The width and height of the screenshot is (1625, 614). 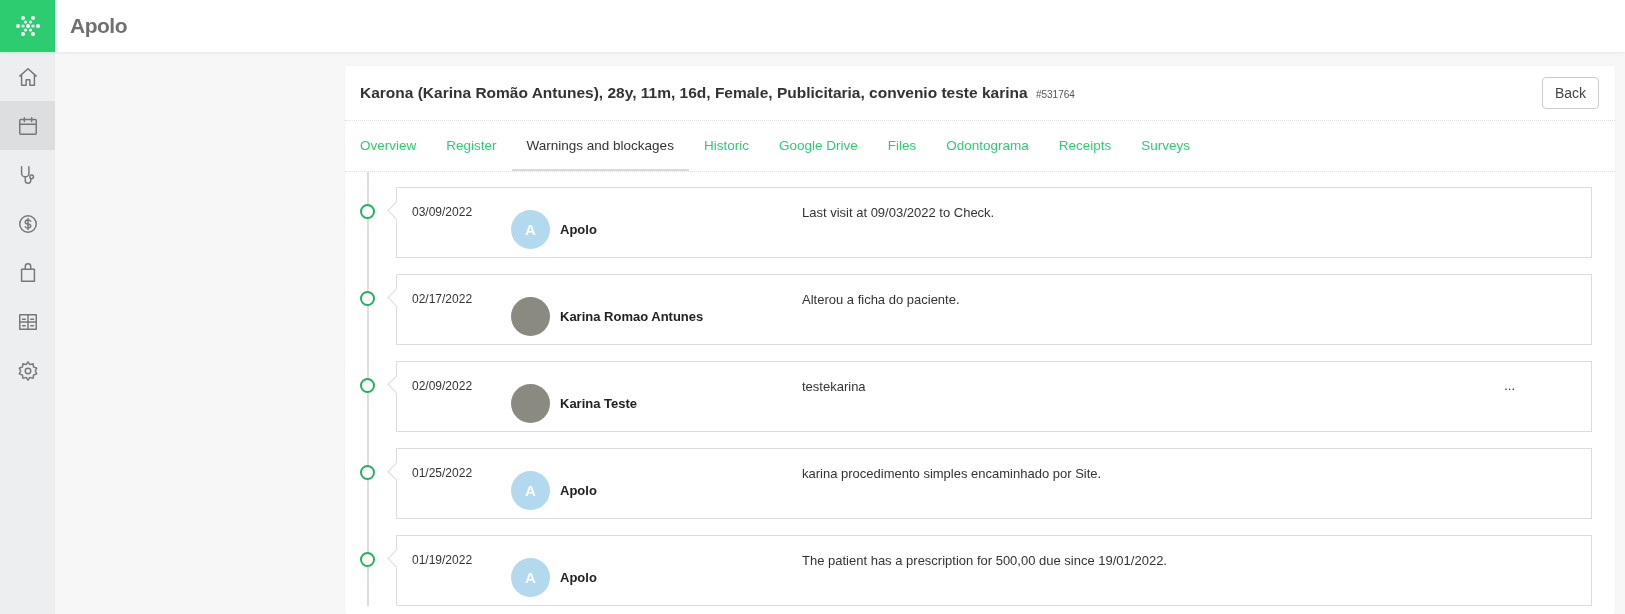 What do you see at coordinates (388, 146) in the screenshot?
I see `tab: Overview` at bounding box center [388, 146].